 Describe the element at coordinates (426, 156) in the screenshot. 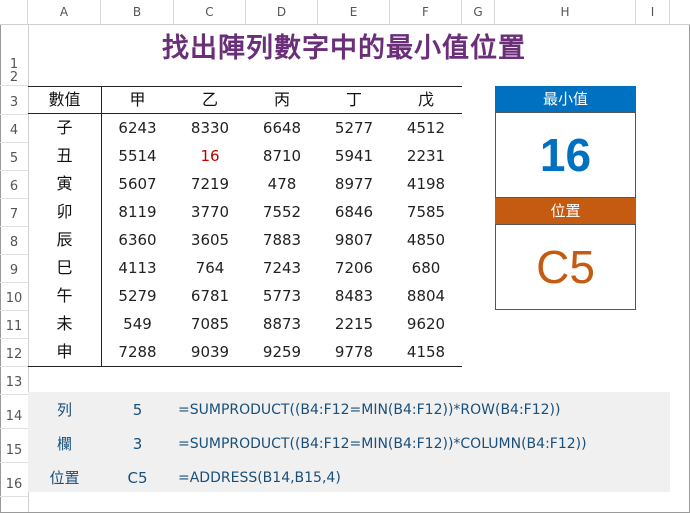

I see `table-cell: 2231` at that location.